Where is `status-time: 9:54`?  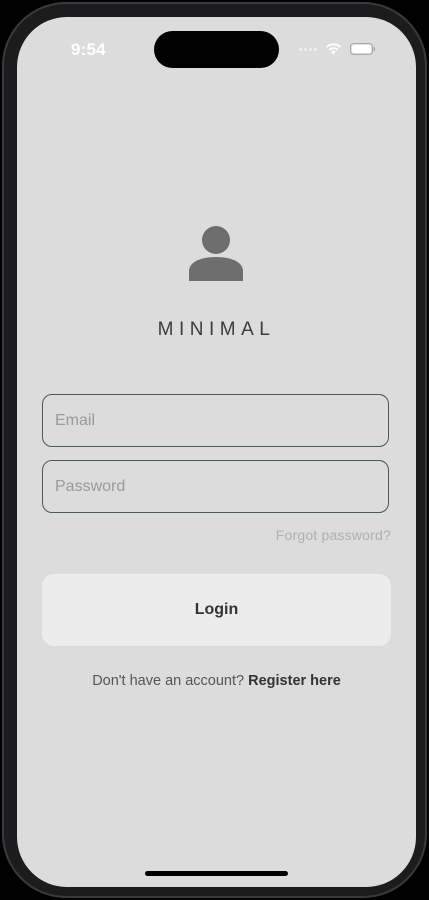
status-time: 9:54 is located at coordinates (88, 49).